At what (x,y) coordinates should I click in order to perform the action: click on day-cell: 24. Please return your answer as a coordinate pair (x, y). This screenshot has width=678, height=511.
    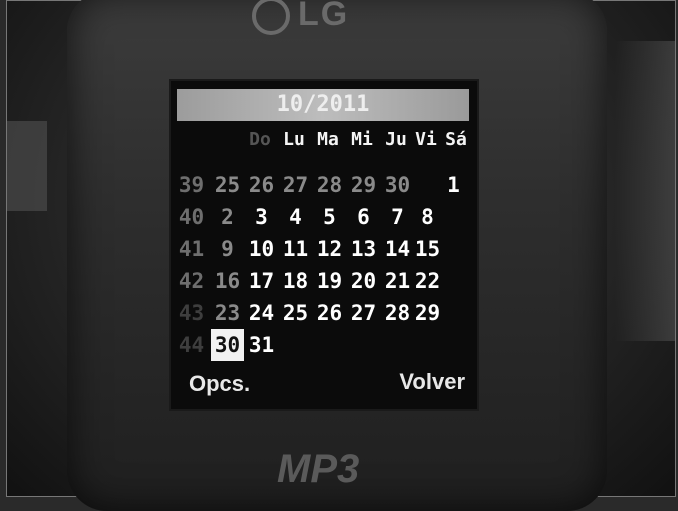
    Looking at the image, I should click on (261, 313).